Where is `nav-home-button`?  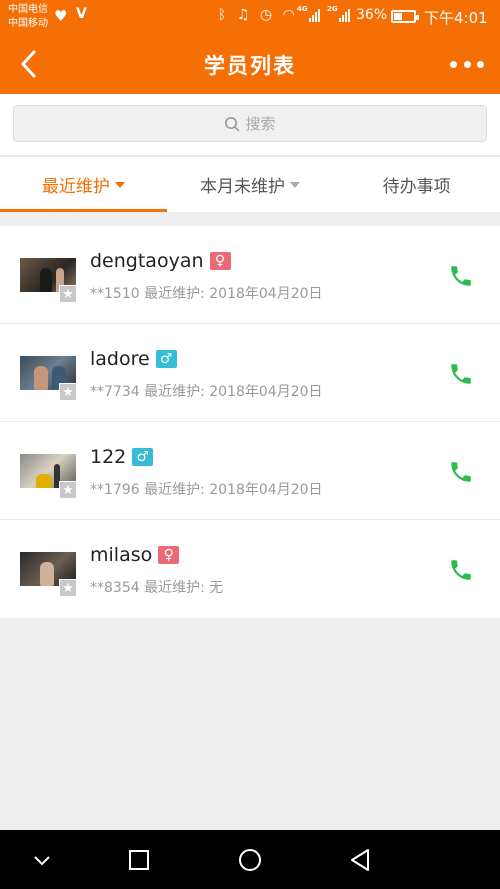 nav-home-button is located at coordinates (250, 860).